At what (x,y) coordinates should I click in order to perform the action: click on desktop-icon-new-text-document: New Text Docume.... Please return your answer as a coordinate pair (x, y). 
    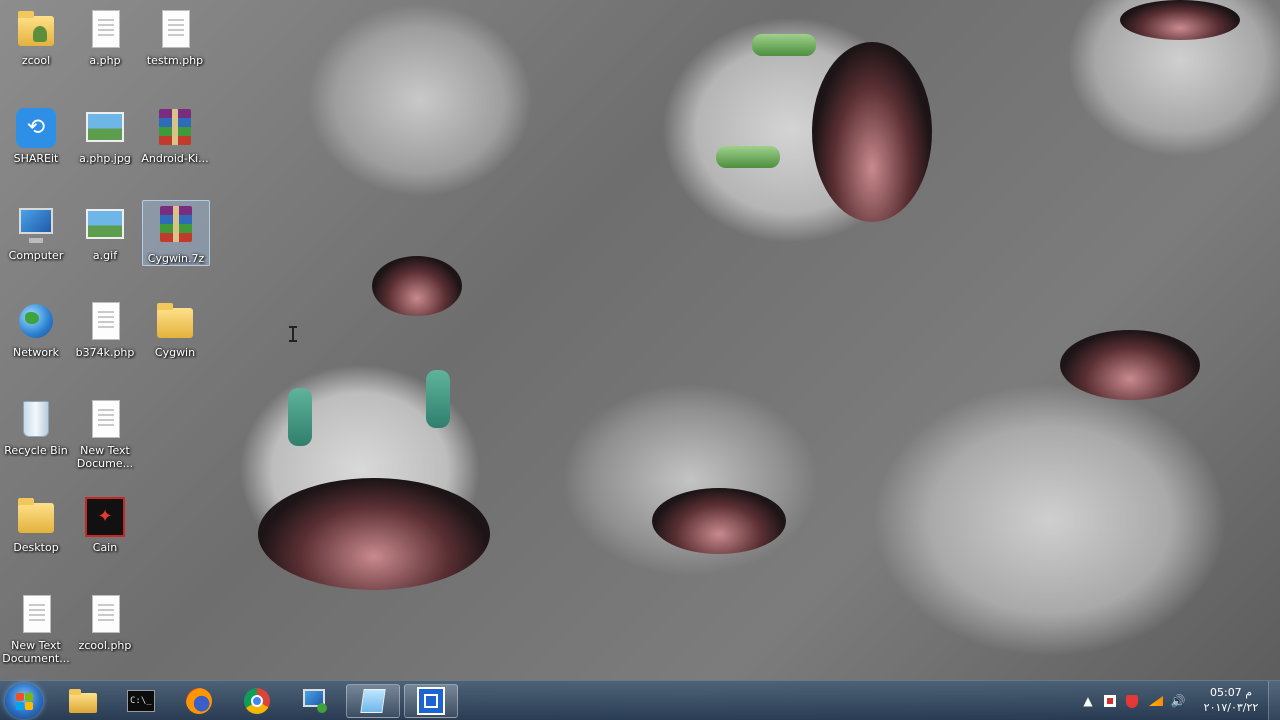
    Looking at the image, I should click on (105, 437).